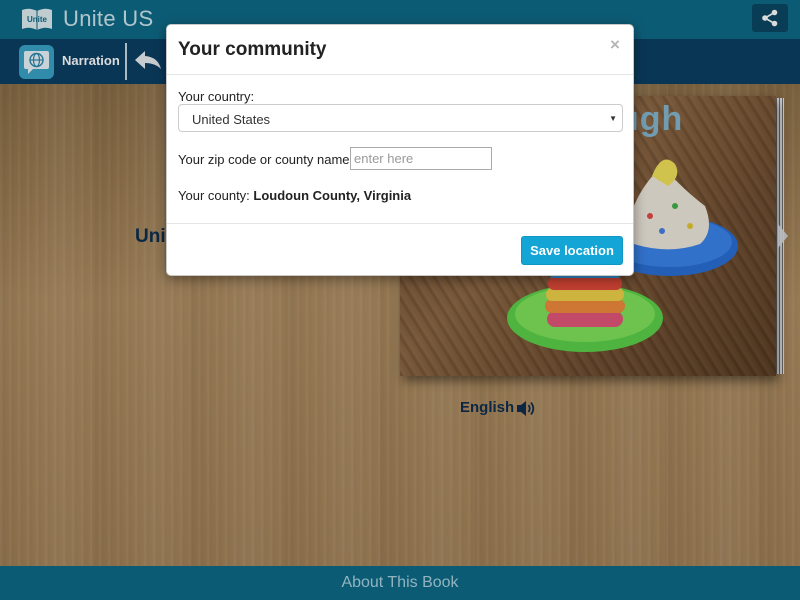  Describe the element at coordinates (266, 159) in the screenshot. I see `zip-label: Your zip code or county name:` at that location.